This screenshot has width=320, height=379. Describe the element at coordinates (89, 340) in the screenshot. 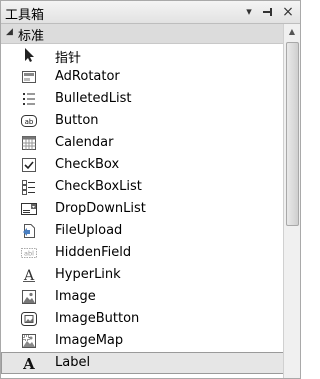

I see `toolbox-item-label: ImageMap` at that location.